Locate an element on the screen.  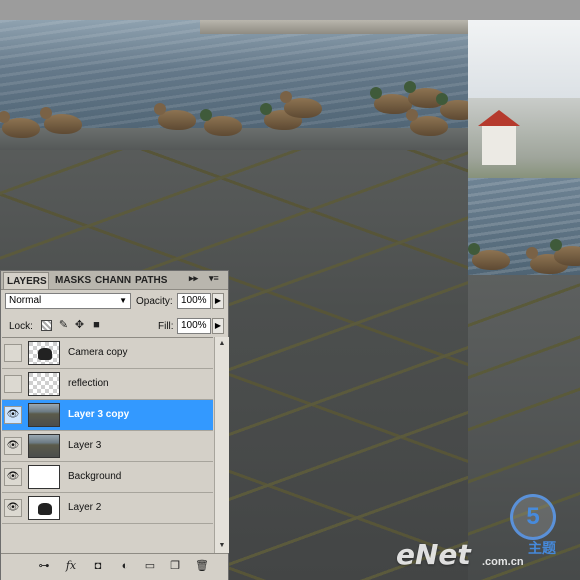
lock-label: Lock: is located at coordinates (21, 326).